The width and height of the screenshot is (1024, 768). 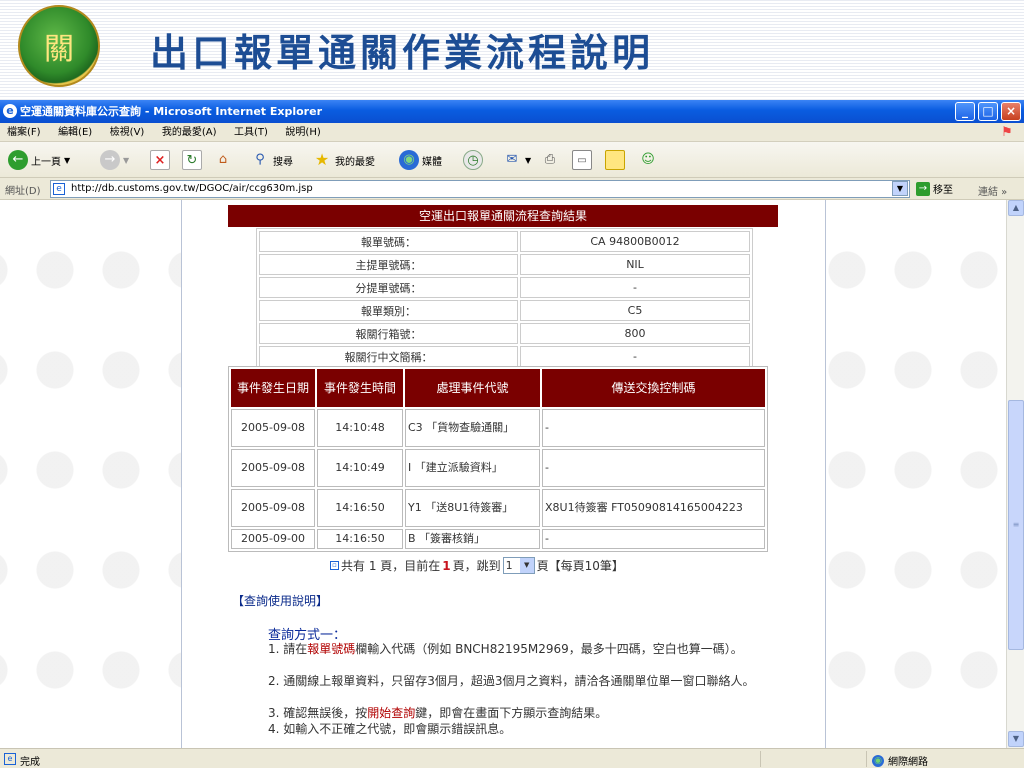 What do you see at coordinates (75, 132) in the screenshot?
I see `menu-edit: 編輯(E)` at bounding box center [75, 132].